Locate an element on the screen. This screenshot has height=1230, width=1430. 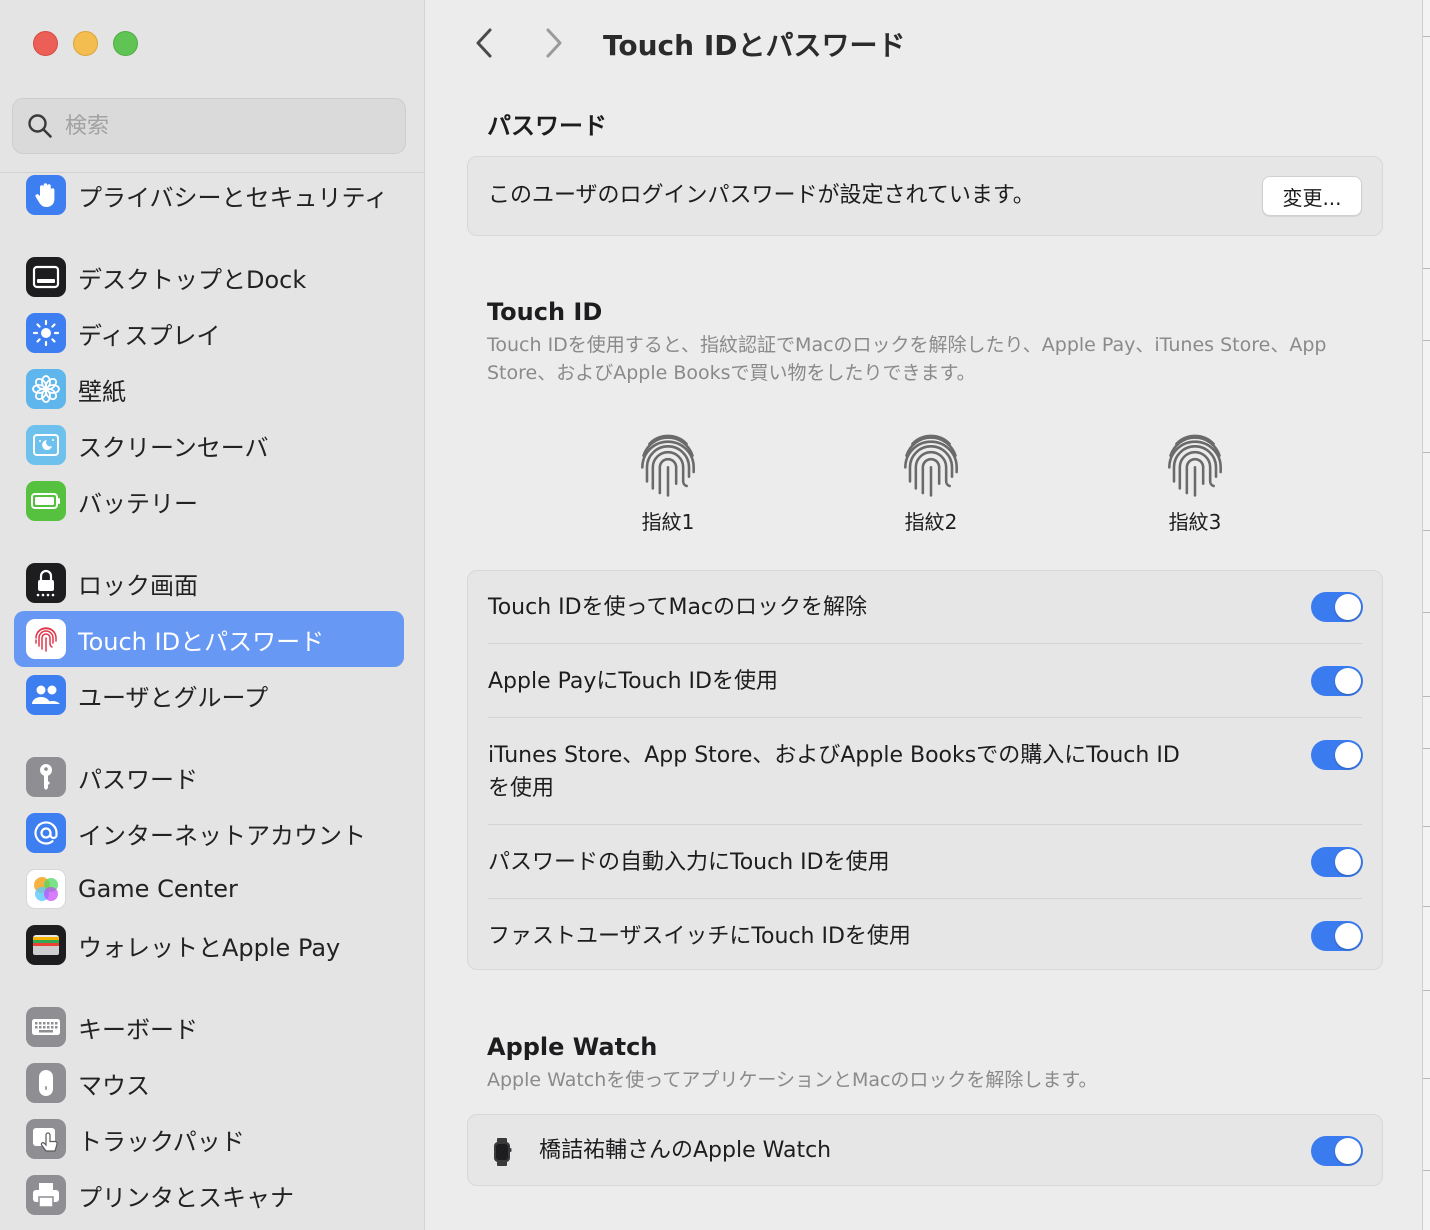
sidebar-item-privacy-security: プライバシーとセキュリティ is located at coordinates (209, 195).